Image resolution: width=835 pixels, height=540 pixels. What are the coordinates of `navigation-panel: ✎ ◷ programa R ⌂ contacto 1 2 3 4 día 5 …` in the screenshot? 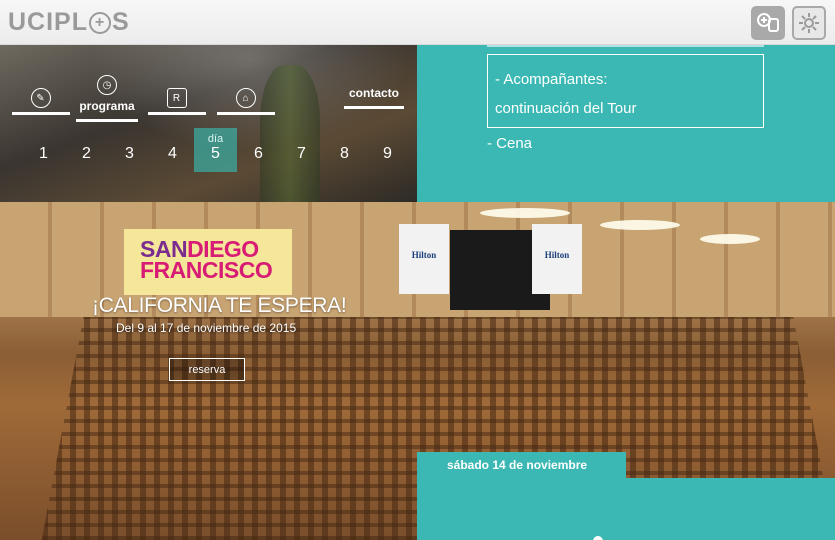 It's located at (208, 123).